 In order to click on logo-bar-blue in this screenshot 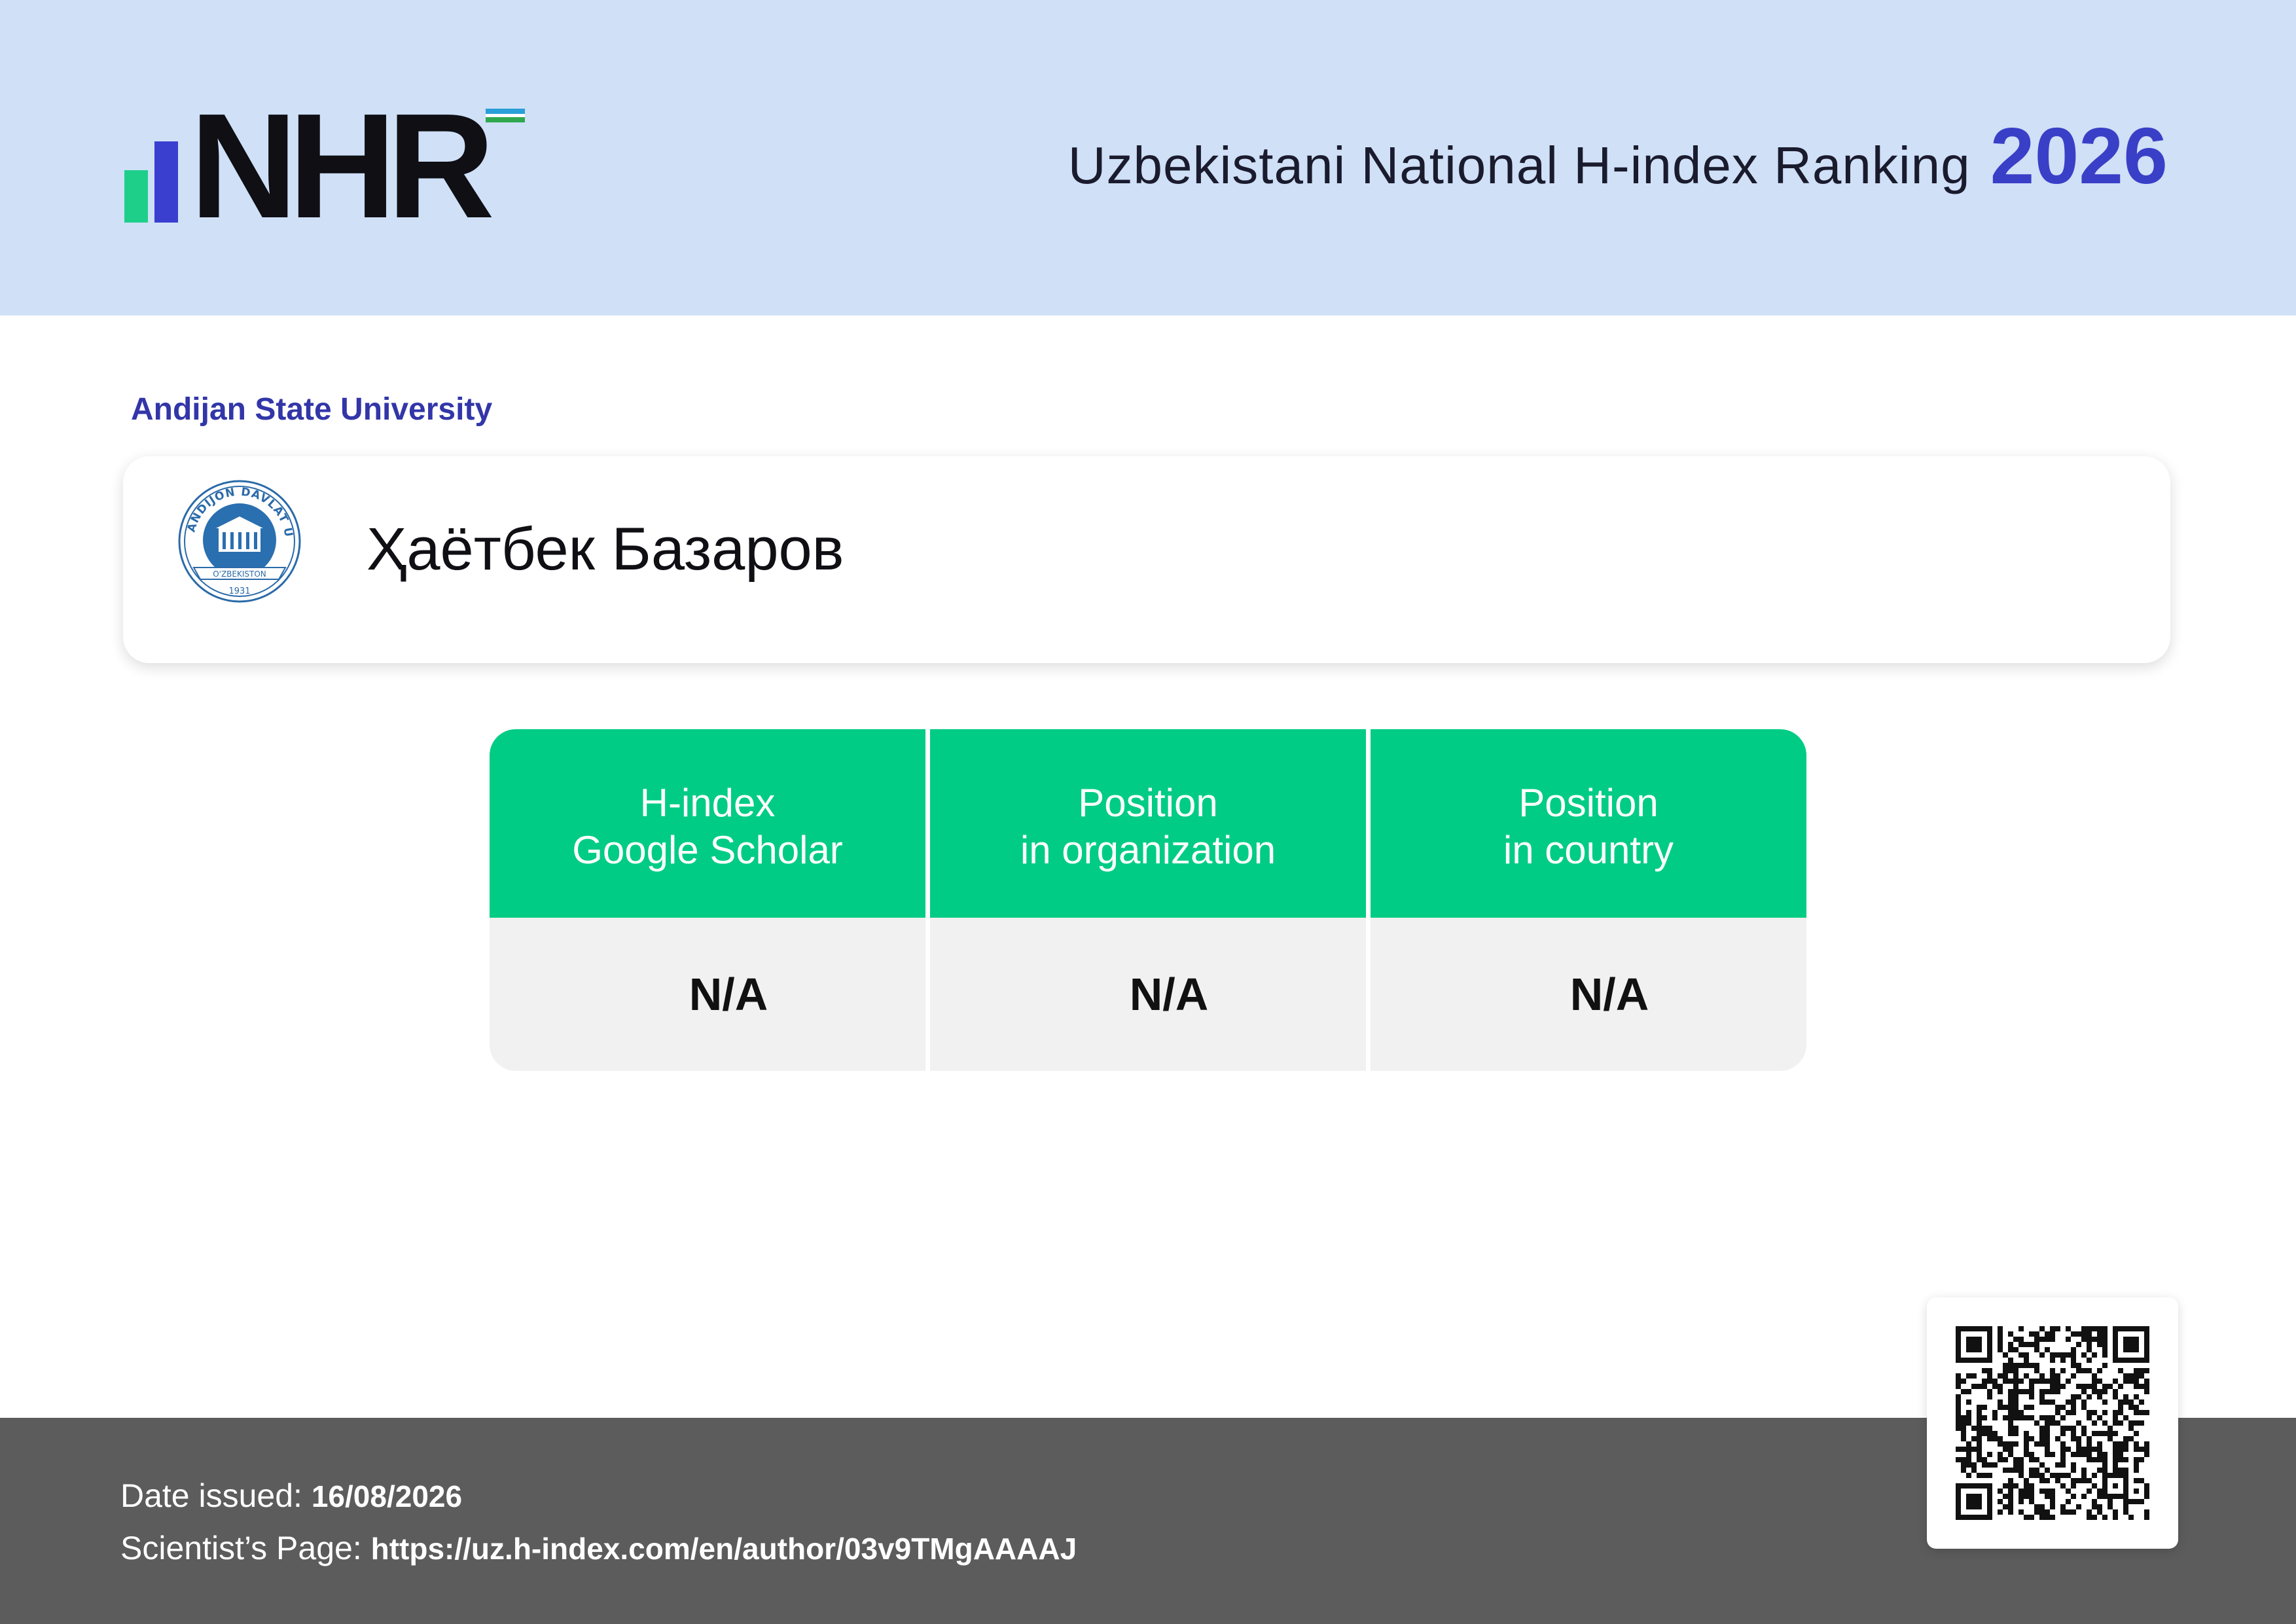, I will do `click(166, 182)`.